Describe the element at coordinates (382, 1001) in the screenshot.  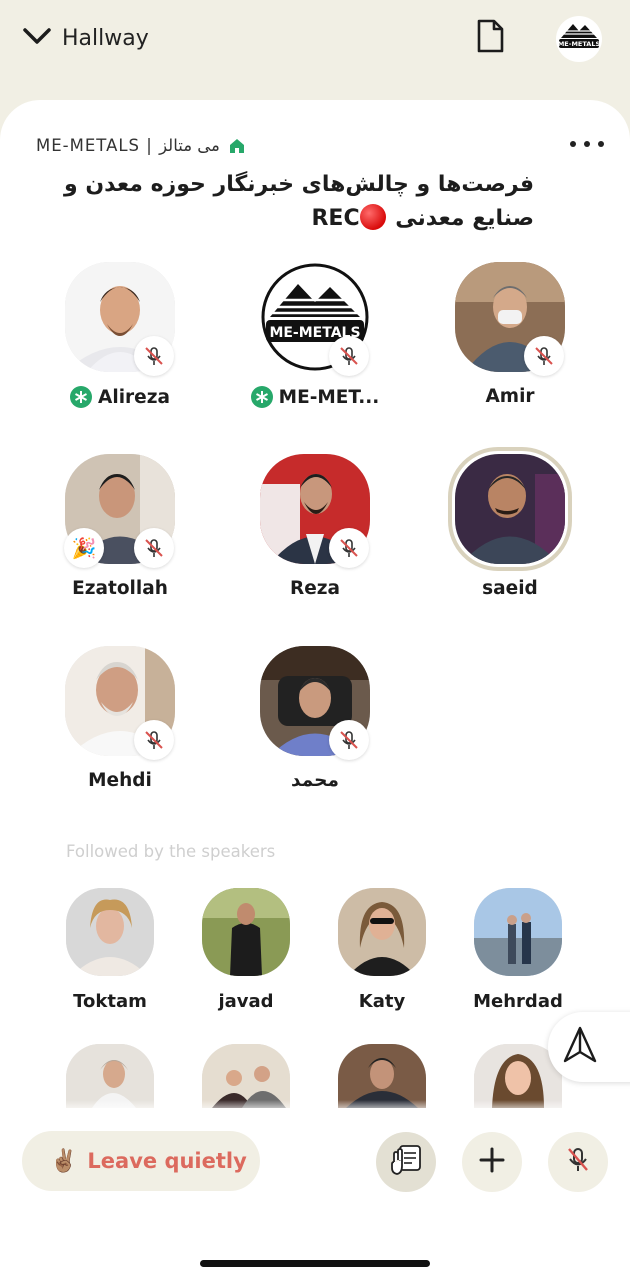
I see `listener-name: Katy` at that location.